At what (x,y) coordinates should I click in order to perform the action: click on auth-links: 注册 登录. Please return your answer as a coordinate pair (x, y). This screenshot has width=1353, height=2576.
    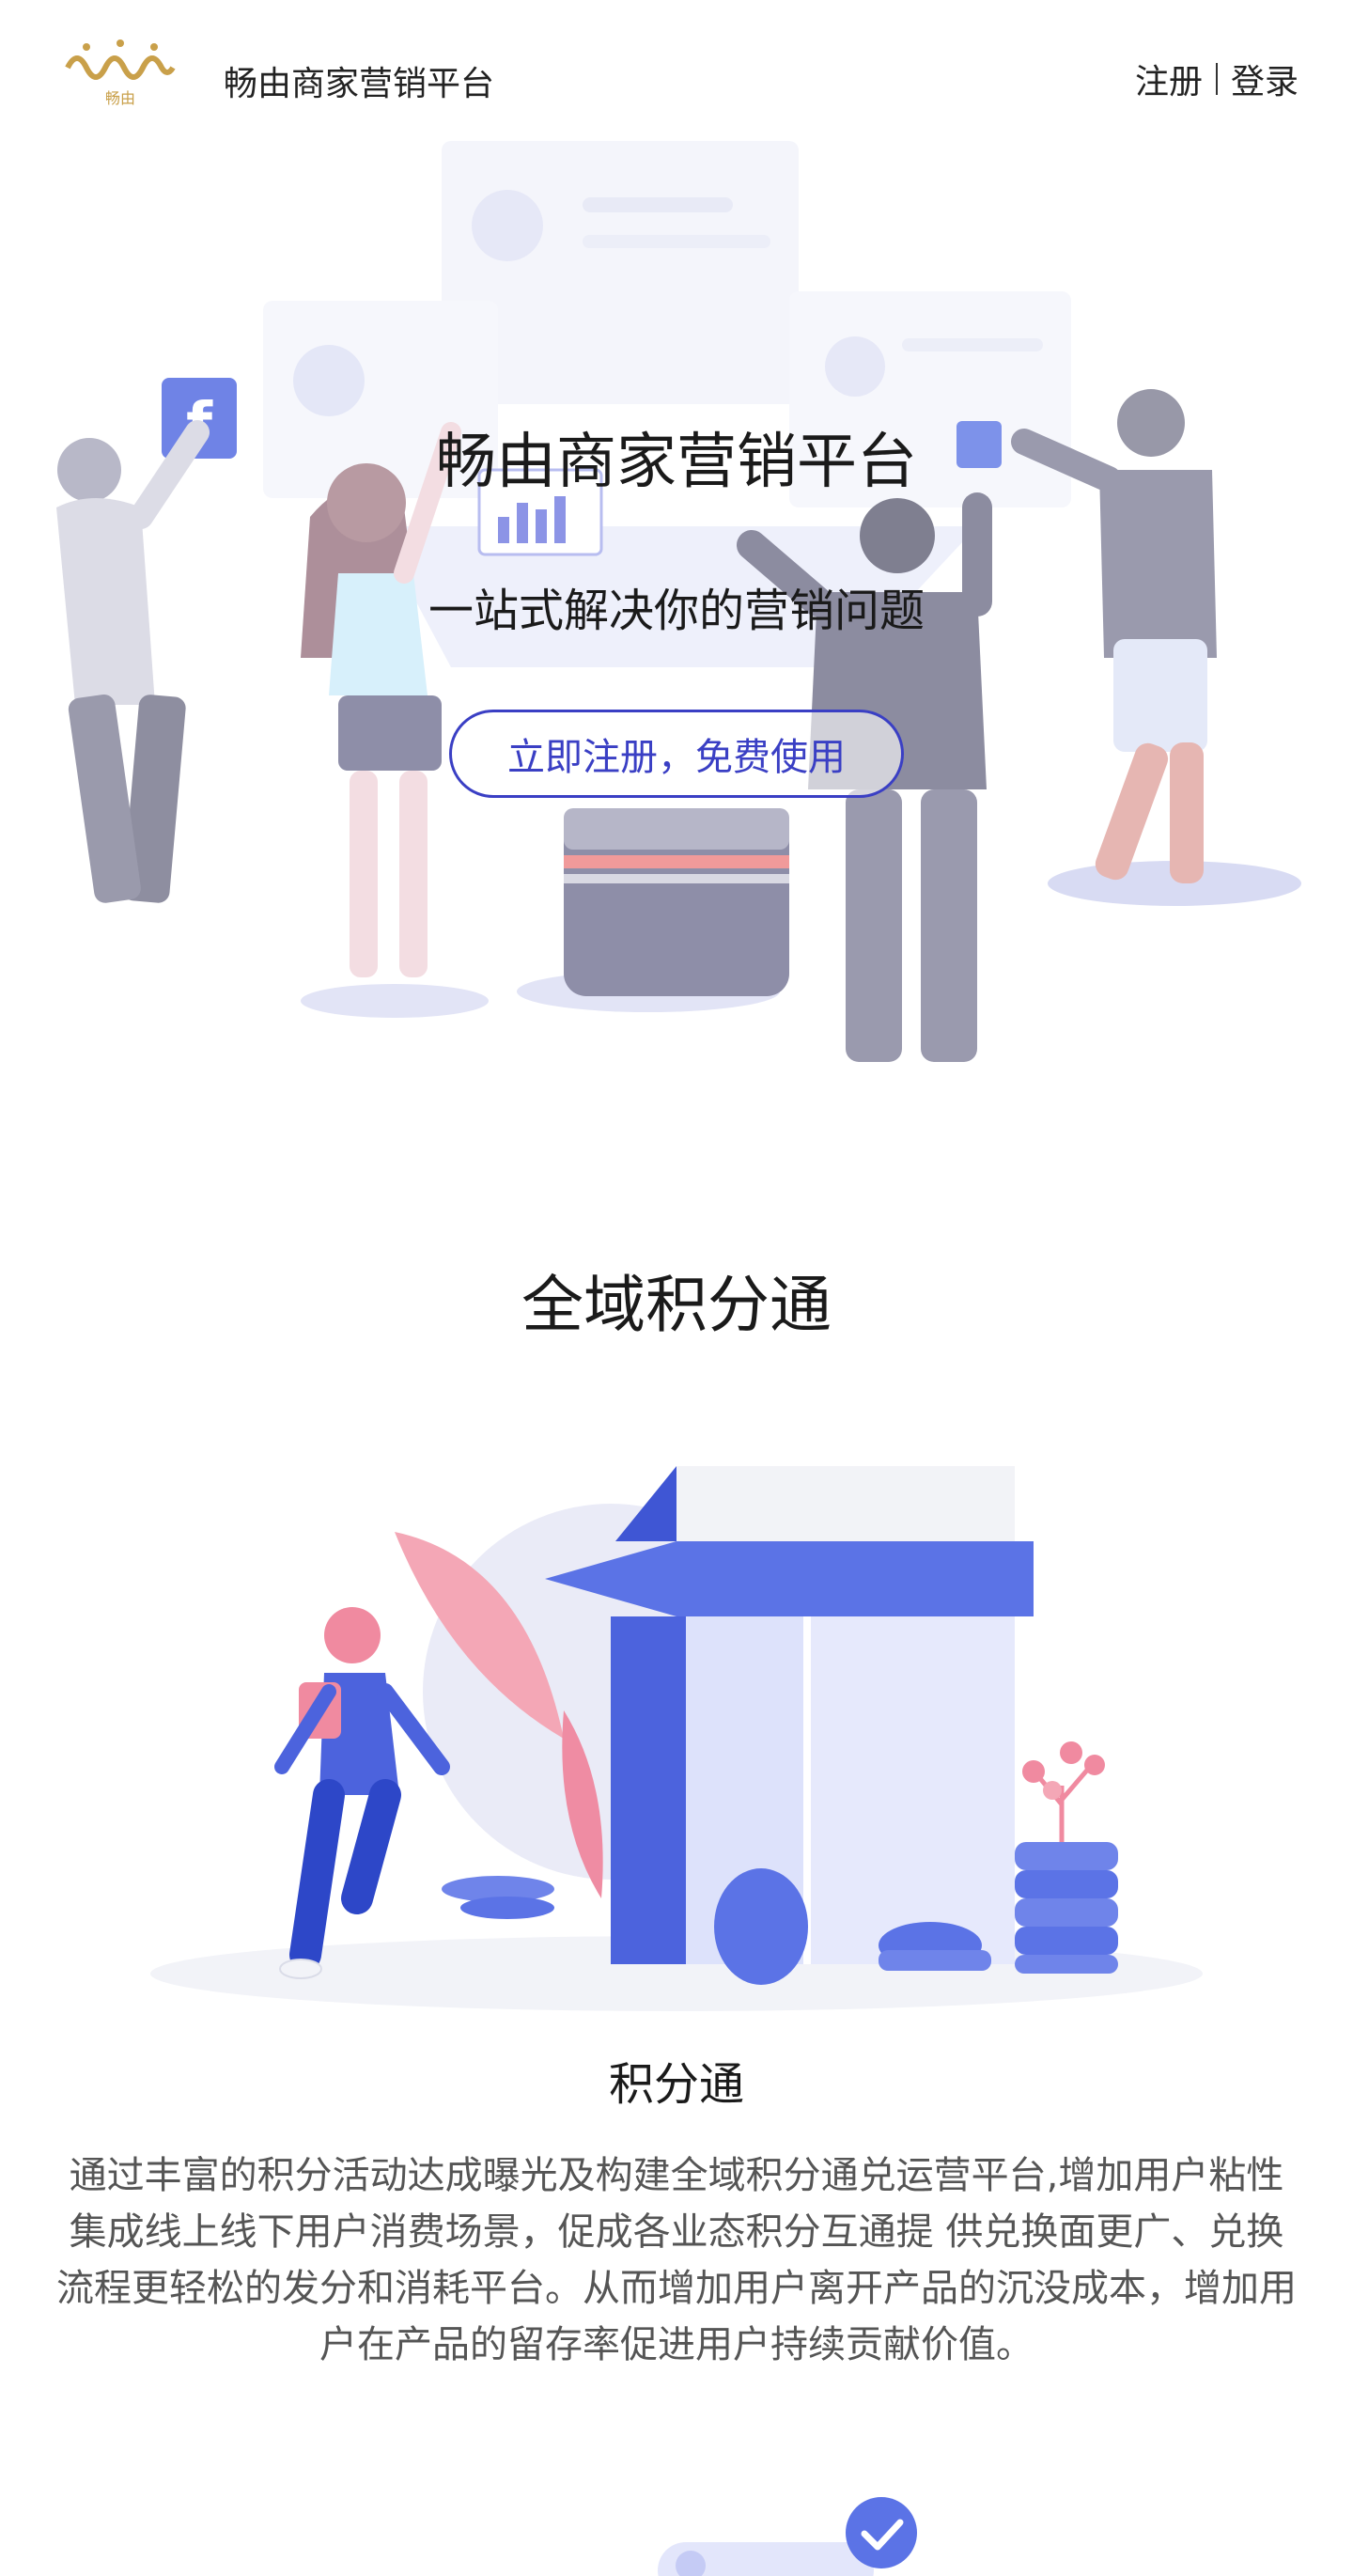
    Looking at the image, I should click on (1217, 79).